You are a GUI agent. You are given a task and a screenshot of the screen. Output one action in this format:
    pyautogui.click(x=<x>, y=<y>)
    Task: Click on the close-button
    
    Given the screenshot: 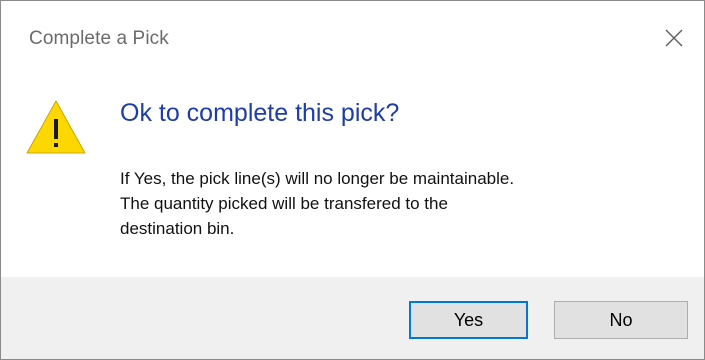 What is the action you would take?
    pyautogui.click(x=674, y=38)
    